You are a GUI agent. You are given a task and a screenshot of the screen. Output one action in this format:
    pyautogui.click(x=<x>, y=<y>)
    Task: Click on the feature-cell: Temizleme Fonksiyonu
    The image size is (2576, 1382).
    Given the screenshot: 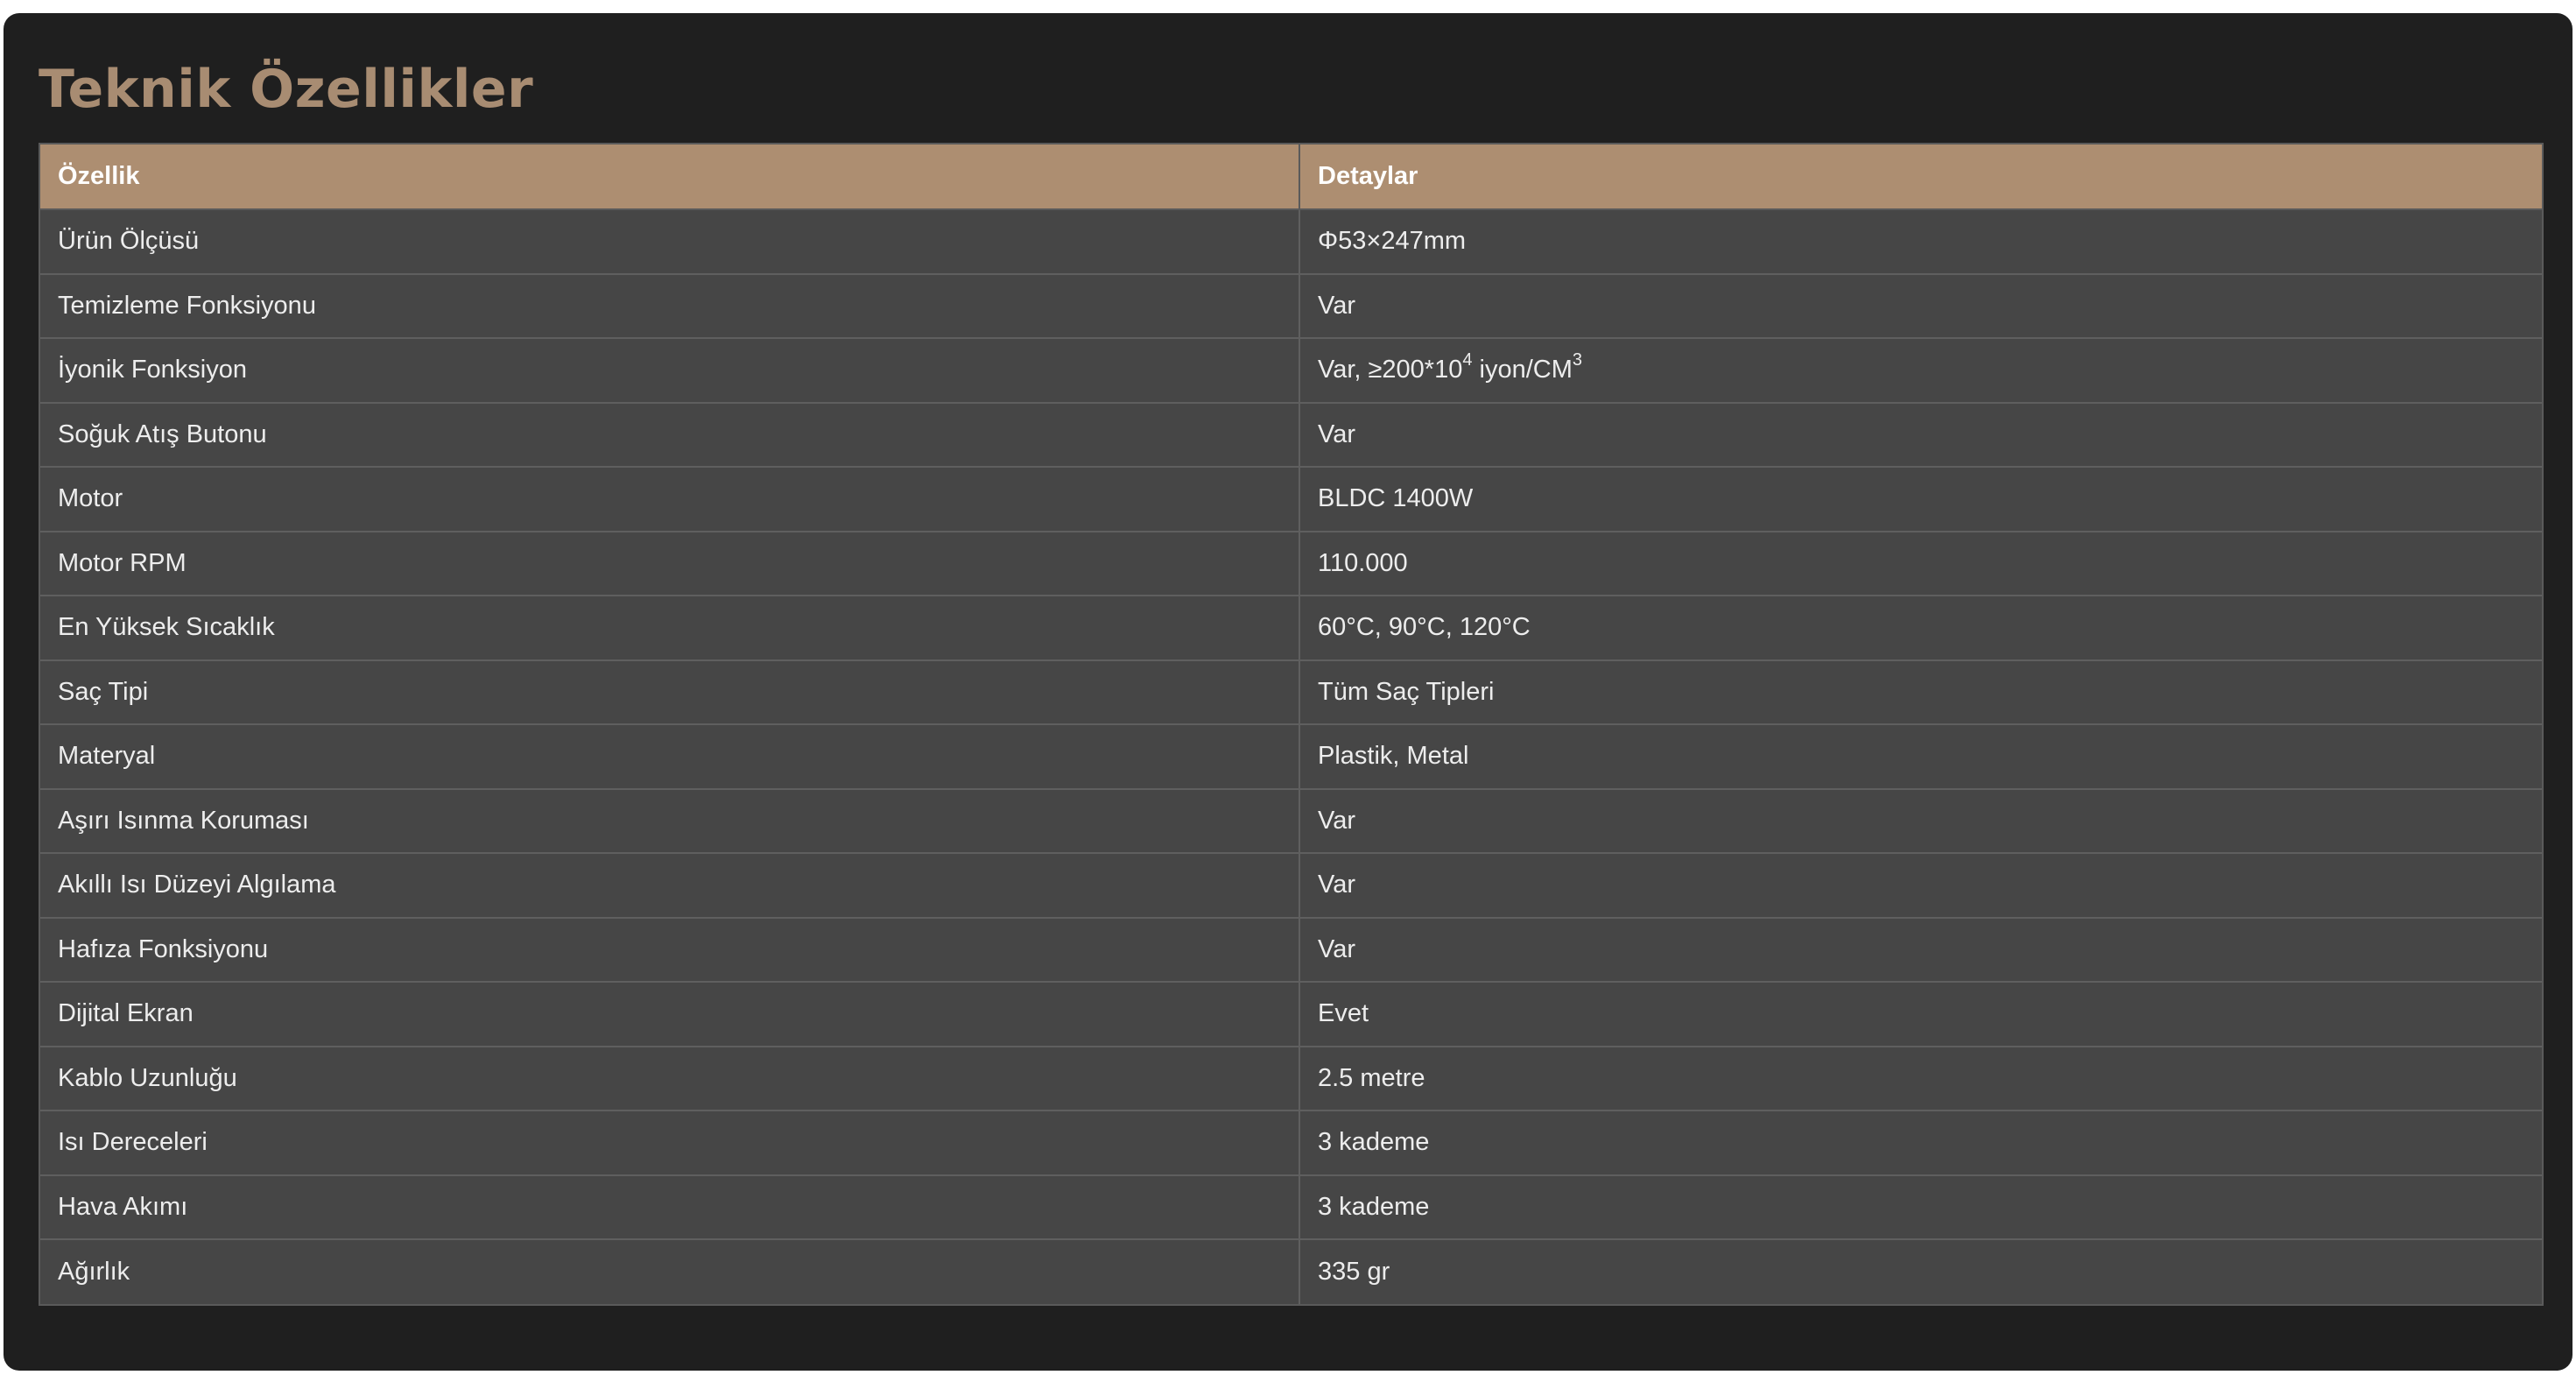 What is the action you would take?
    pyautogui.click(x=670, y=306)
    